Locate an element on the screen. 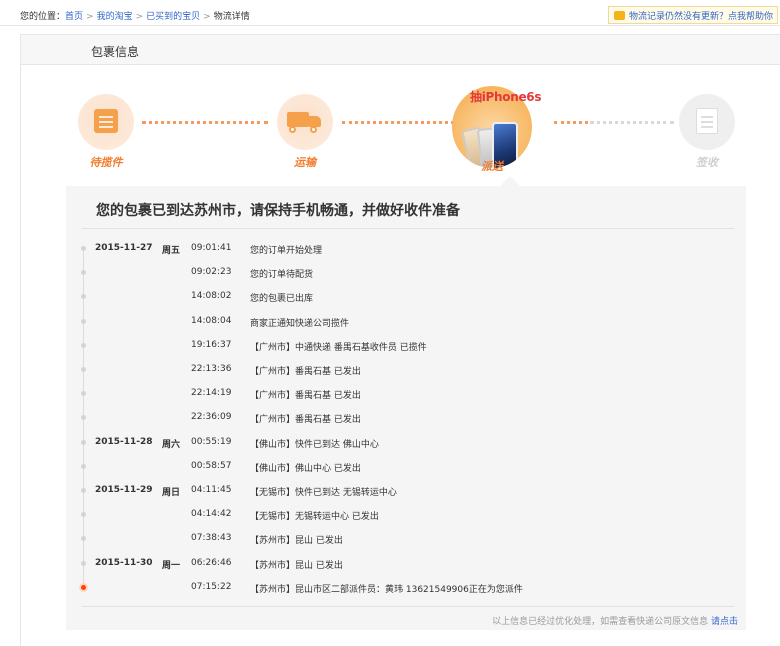  step-delivery: 派送 is located at coordinates (492, 164).